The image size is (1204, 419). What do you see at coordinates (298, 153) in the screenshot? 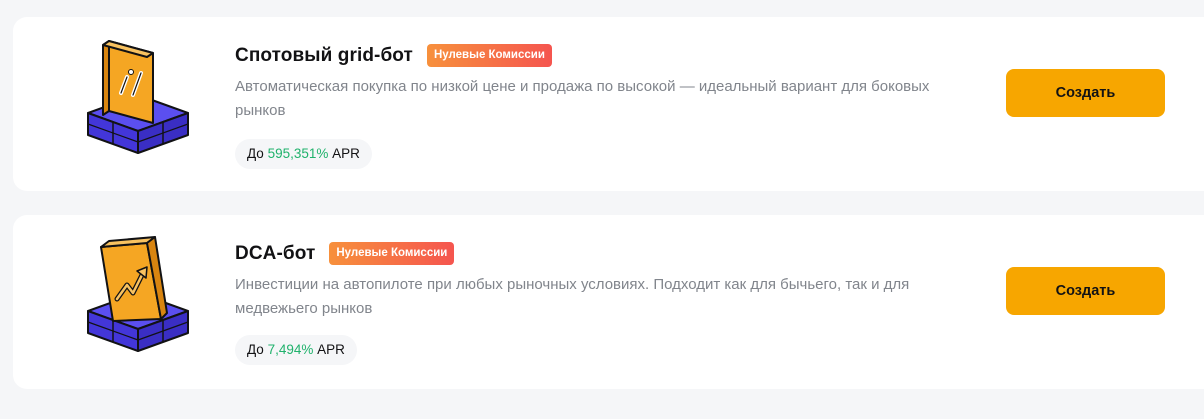
I see `apr-value: 595,351%` at bounding box center [298, 153].